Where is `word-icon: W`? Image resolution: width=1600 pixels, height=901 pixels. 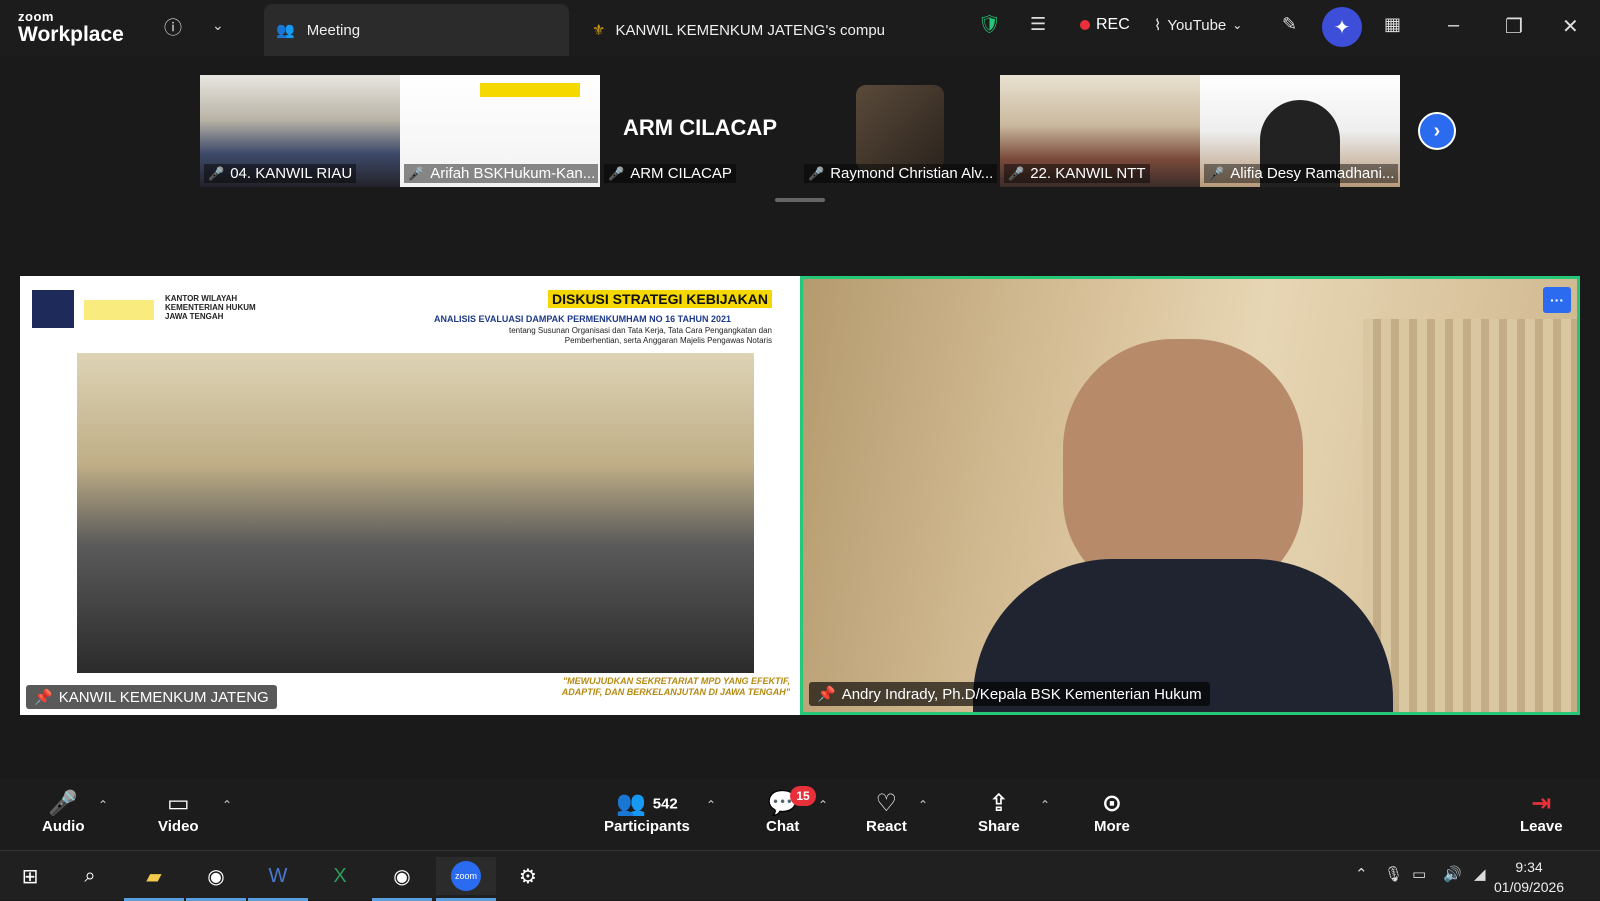
word-icon: W is located at coordinates (278, 875).